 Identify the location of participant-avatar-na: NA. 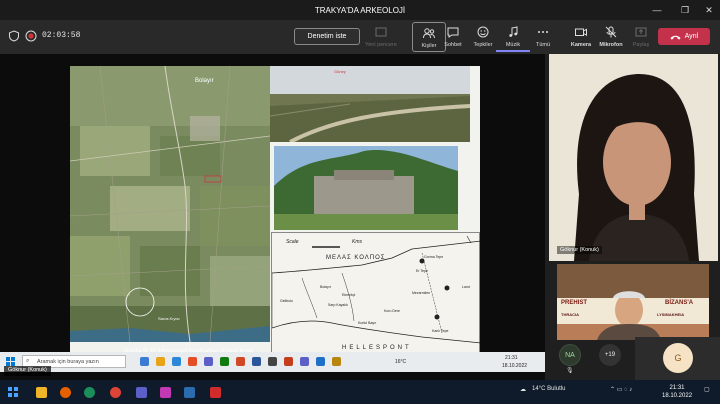
(570, 355).